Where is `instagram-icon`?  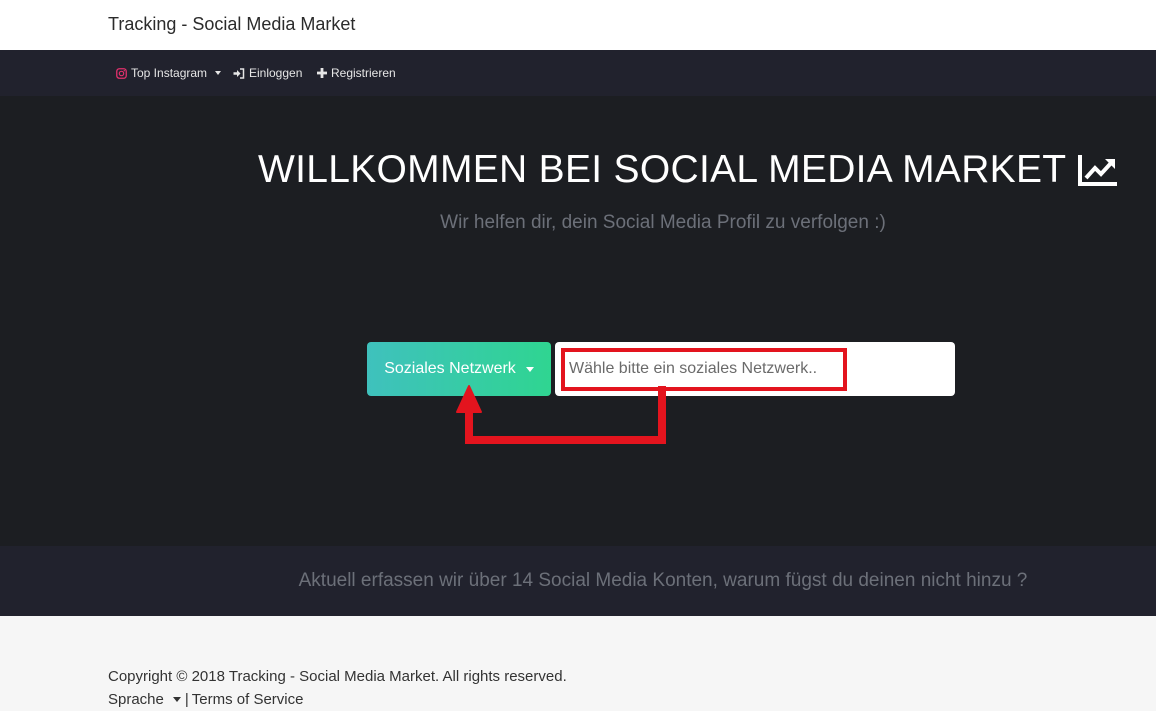 instagram-icon is located at coordinates (121, 73).